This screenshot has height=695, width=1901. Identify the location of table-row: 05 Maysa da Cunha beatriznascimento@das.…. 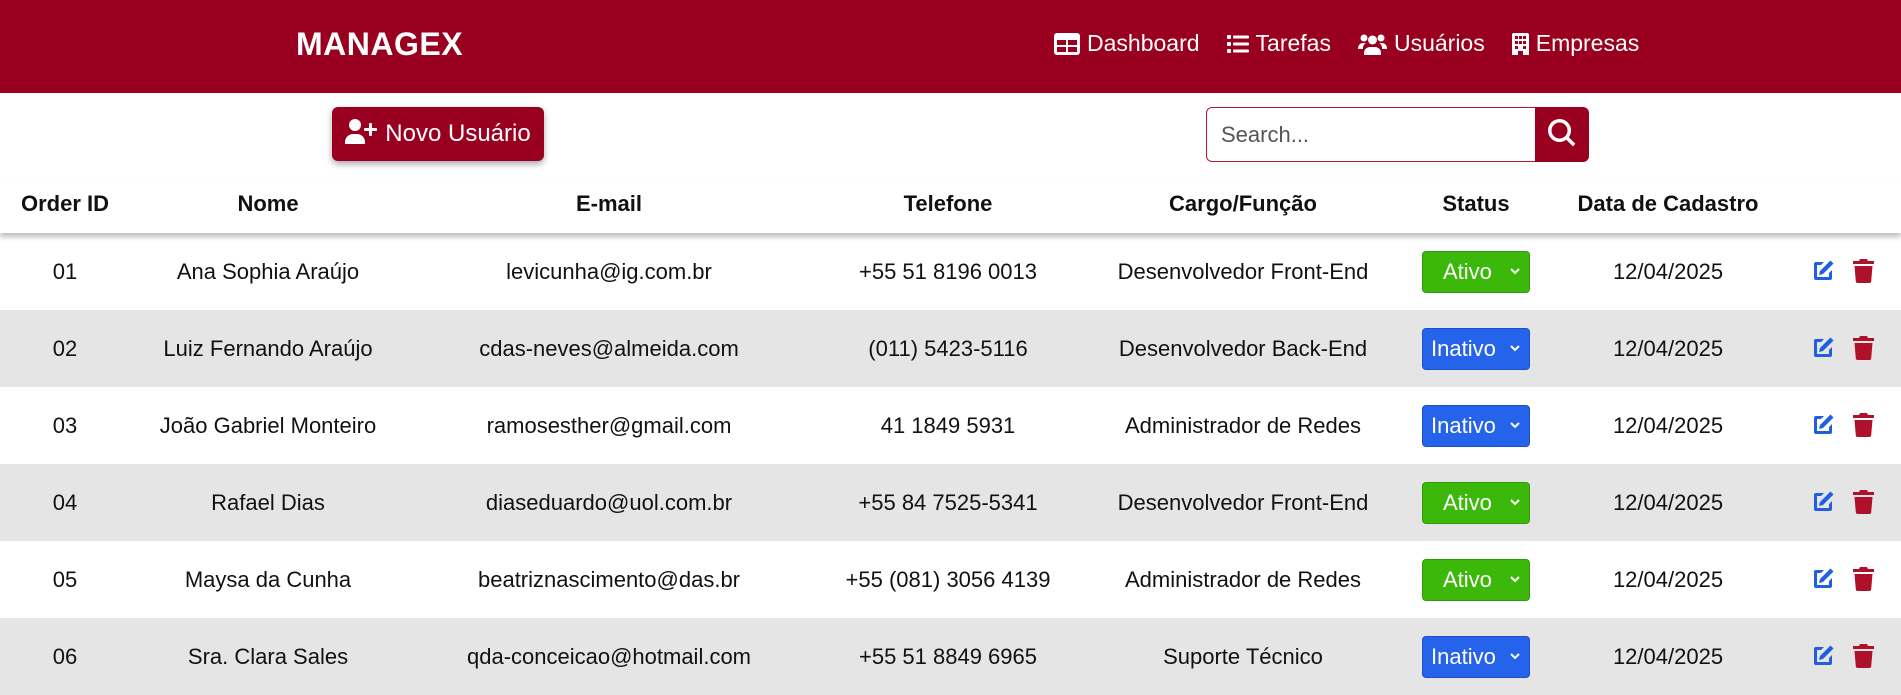
(950, 579).